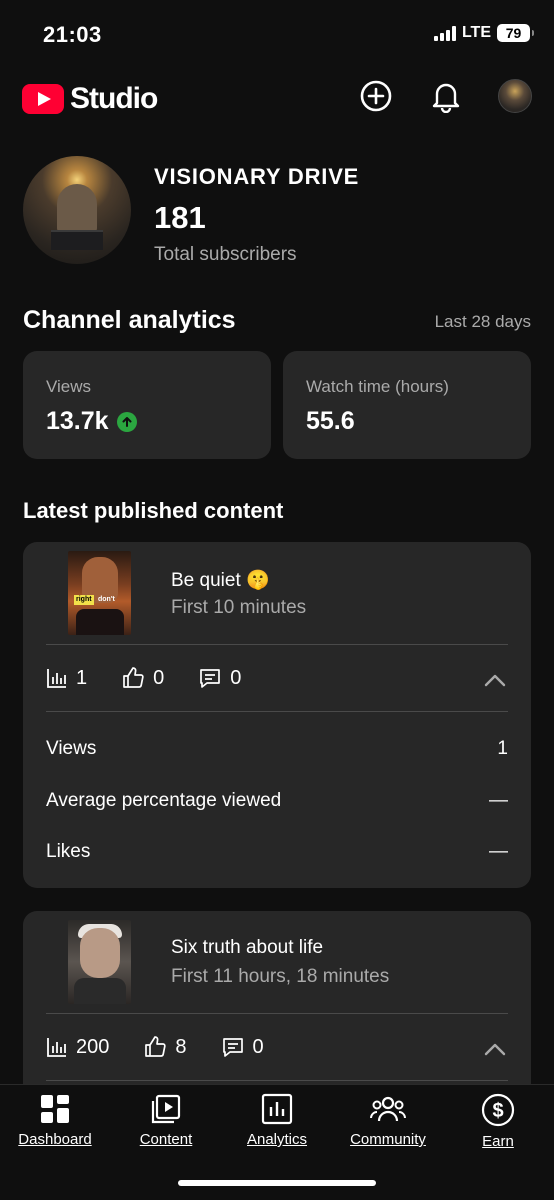  What do you see at coordinates (515, 33) in the screenshot?
I see `battery-icon: 79` at bounding box center [515, 33].